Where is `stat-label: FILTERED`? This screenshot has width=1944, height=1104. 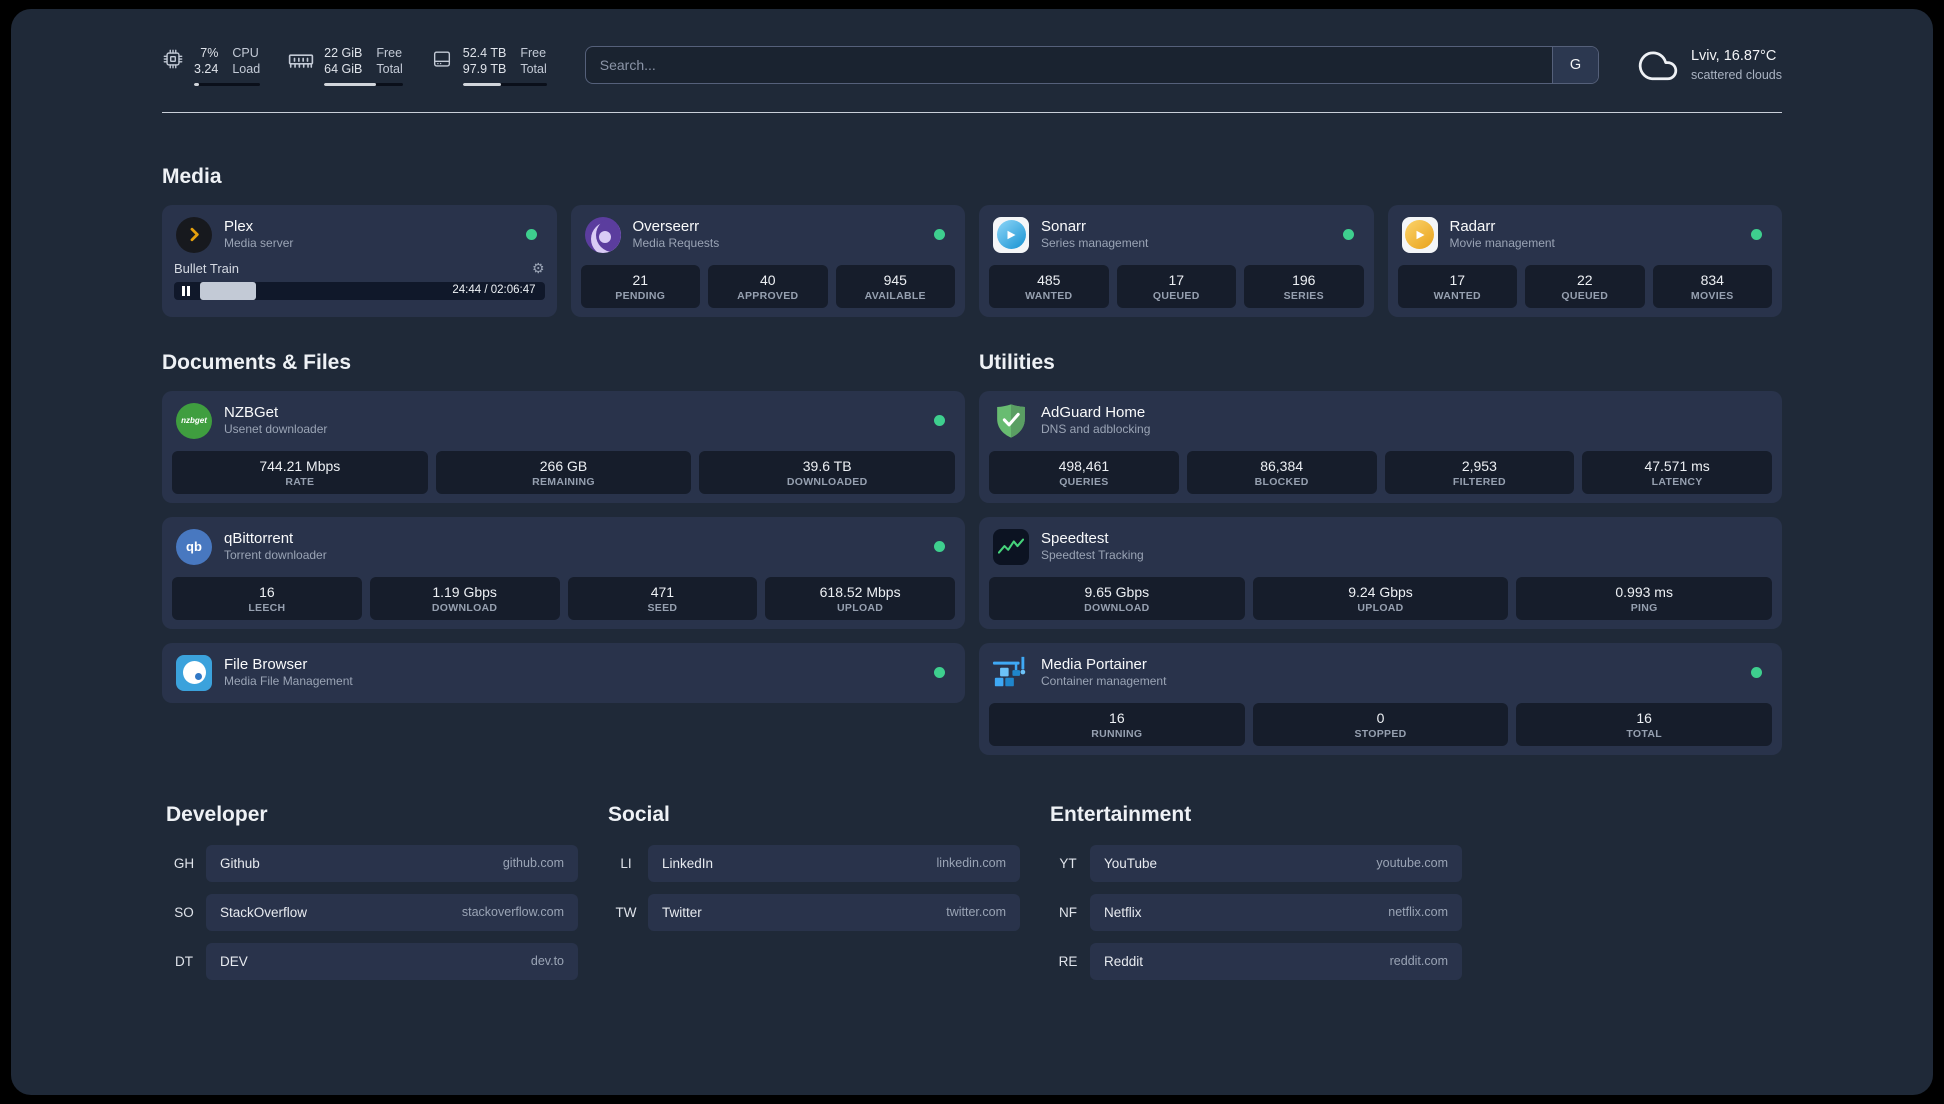 stat-label: FILTERED is located at coordinates (1479, 481).